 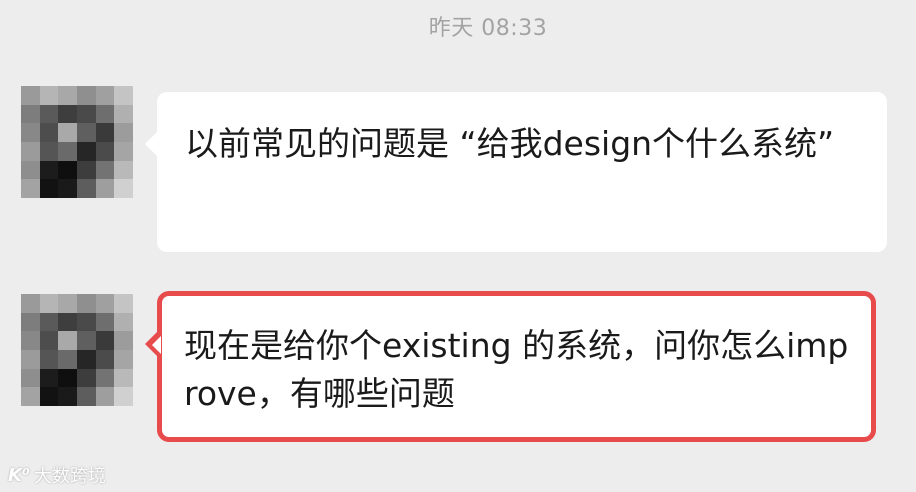 I want to click on watermark-logo-icon: K⁰, so click(x=19, y=475).